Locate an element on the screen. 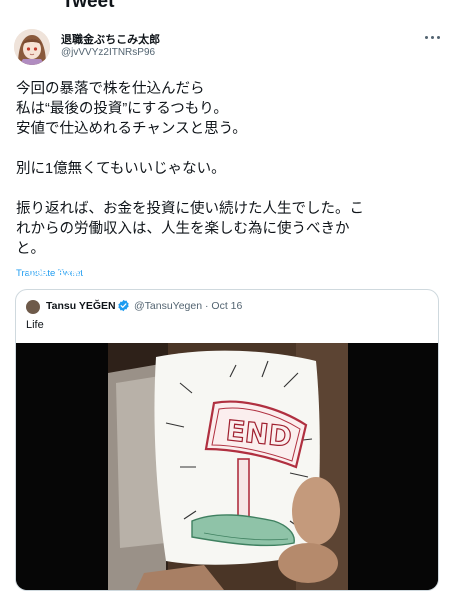 The image size is (458, 591). tweet-line: れからの労働収入は、人生を楽しむ為に使うべきか is located at coordinates (183, 229).